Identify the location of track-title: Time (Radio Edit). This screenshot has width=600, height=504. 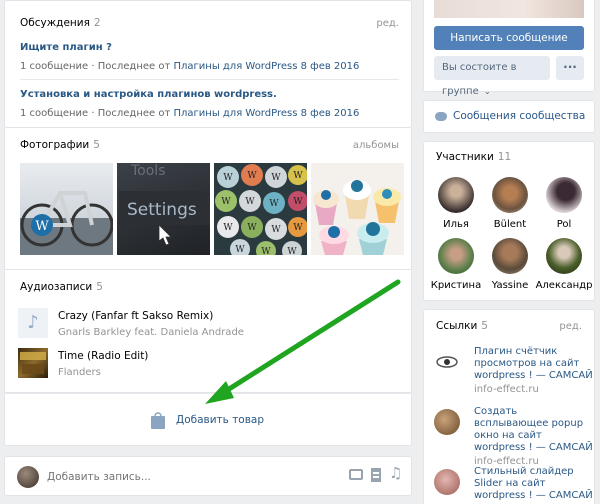
(103, 356).